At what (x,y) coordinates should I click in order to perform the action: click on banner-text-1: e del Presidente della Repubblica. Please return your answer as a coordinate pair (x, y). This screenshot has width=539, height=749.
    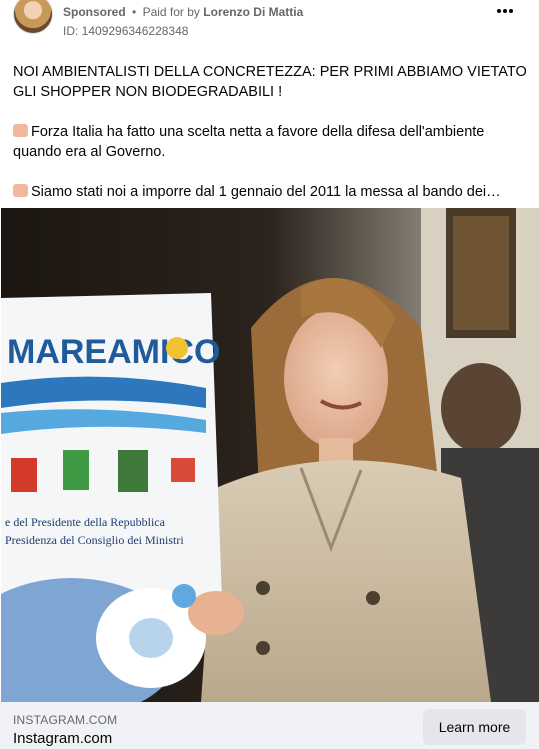
    Looking at the image, I should click on (85, 522).